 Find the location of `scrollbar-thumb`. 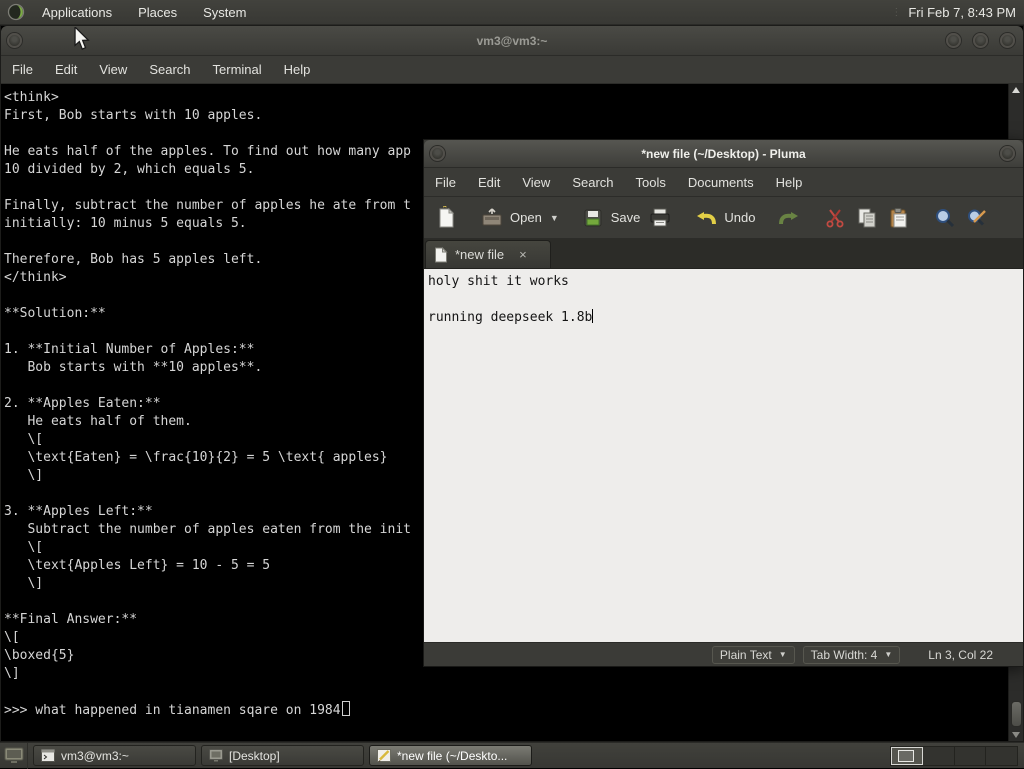

scrollbar-thumb is located at coordinates (1016, 714).